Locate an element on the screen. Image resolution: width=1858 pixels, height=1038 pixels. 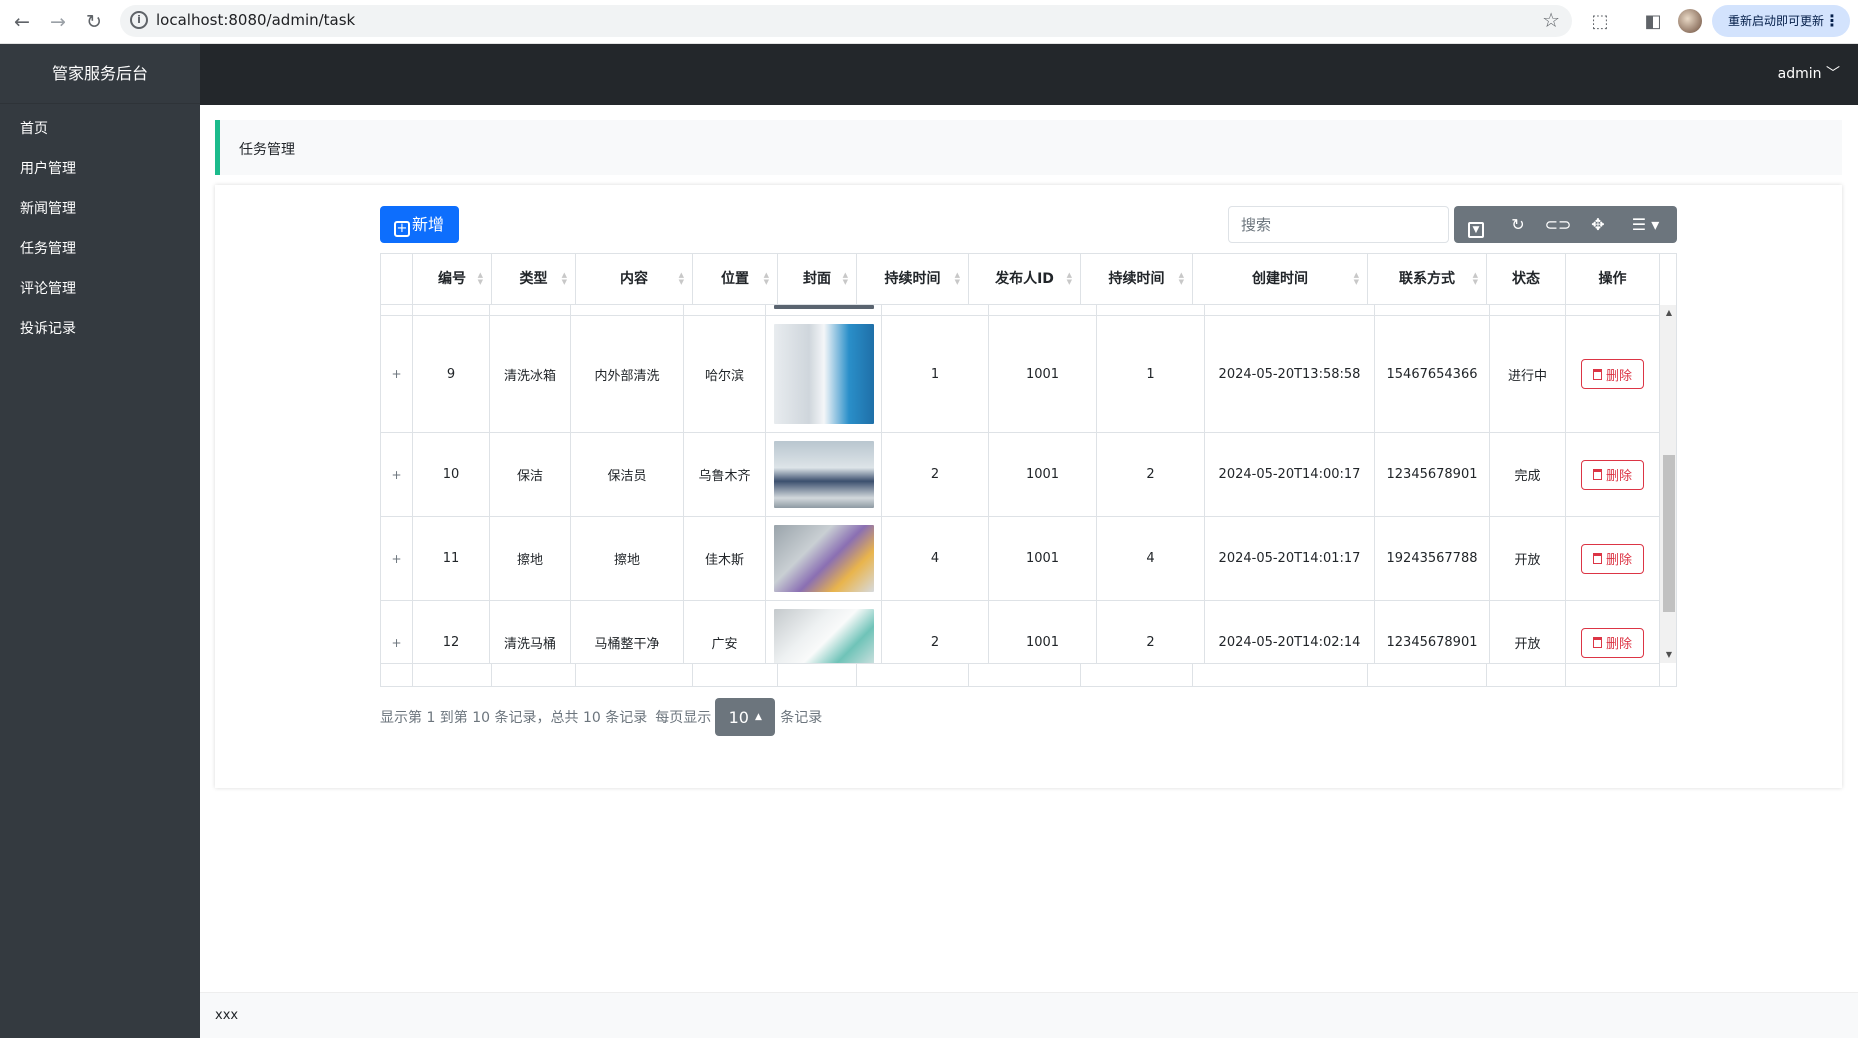
site-info-icon: i is located at coordinates (139, 20).